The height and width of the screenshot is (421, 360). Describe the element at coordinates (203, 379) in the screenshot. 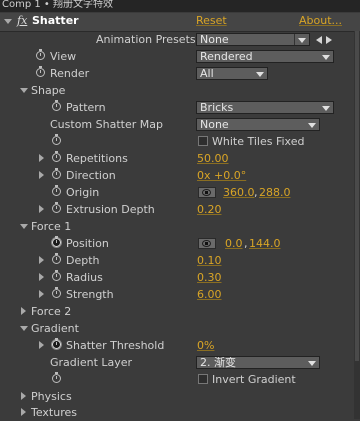

I see `invert-gradient-checkbox` at that location.